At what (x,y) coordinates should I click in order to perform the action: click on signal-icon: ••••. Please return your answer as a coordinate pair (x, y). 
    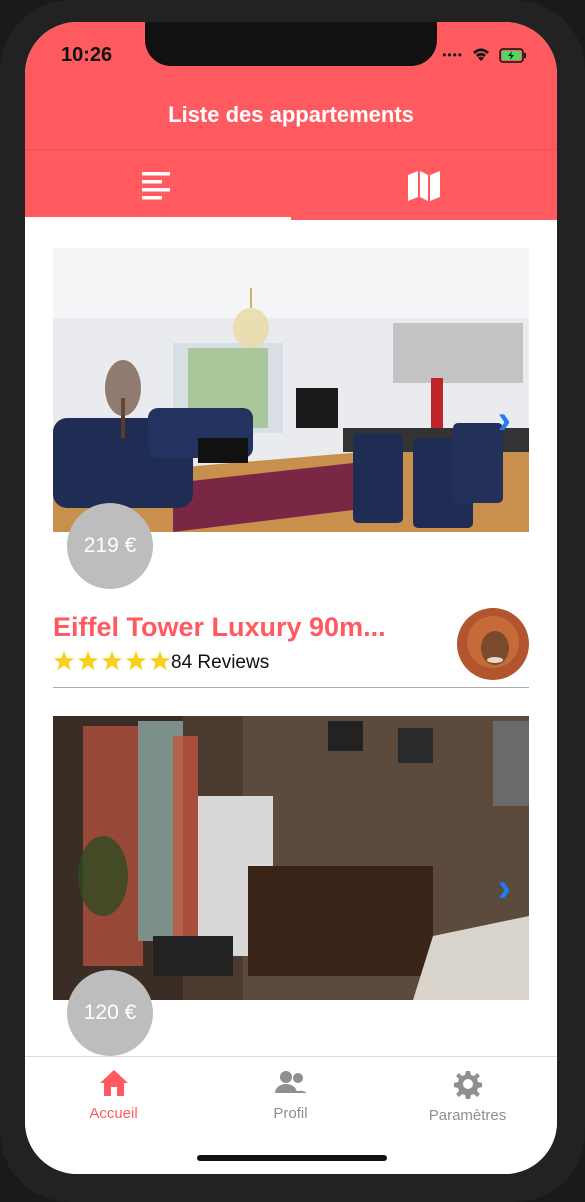
    Looking at the image, I should click on (452, 55).